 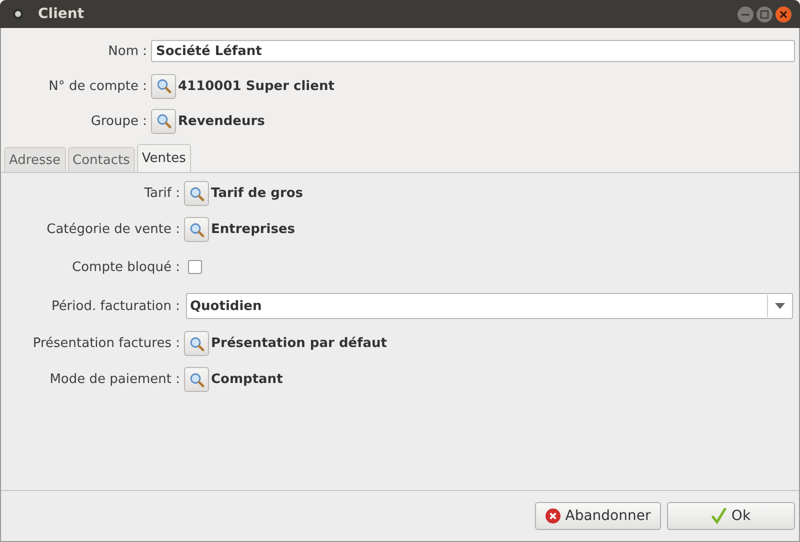 What do you see at coordinates (114, 379) in the screenshot?
I see `field-label: Mode de paiement :` at bounding box center [114, 379].